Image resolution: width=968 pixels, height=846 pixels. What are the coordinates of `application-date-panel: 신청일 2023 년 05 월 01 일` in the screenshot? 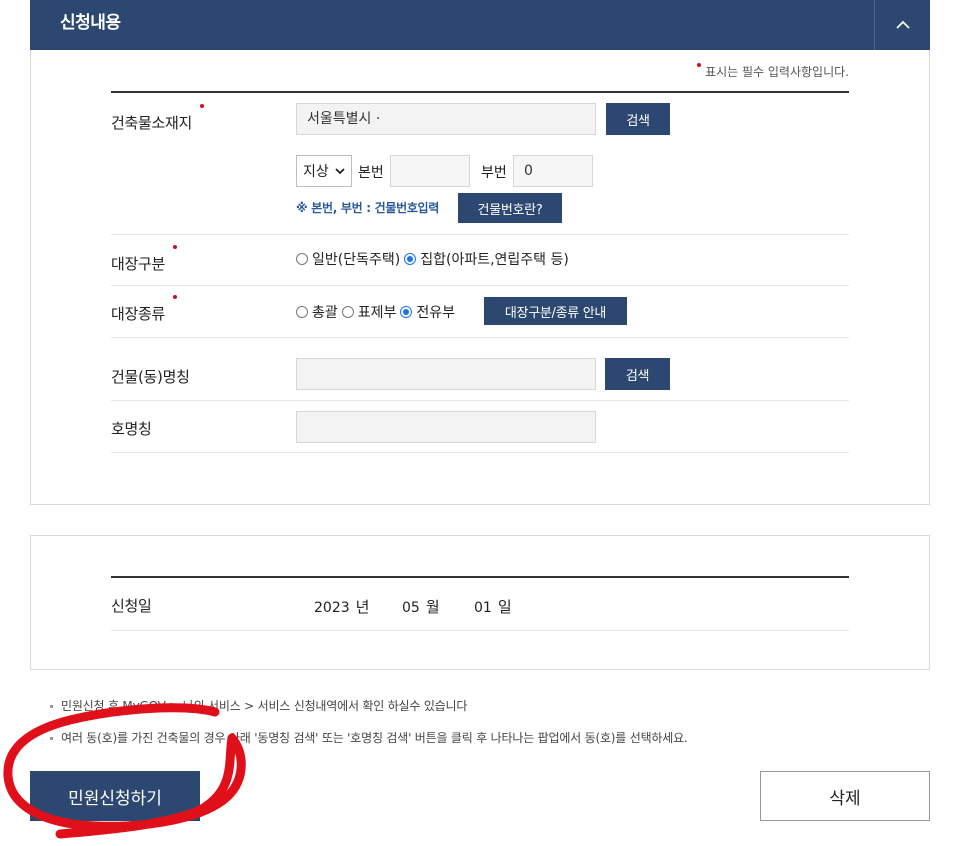 It's located at (480, 602).